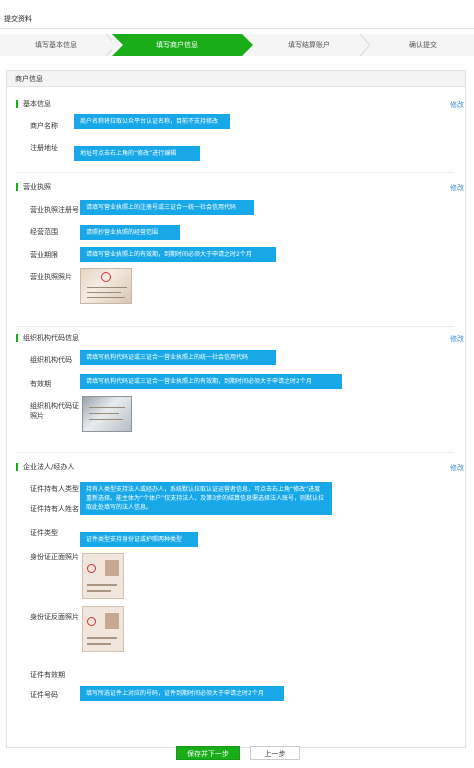  Describe the element at coordinates (54, 617) in the screenshot. I see `id-back-label: 身份证反面照片` at that location.